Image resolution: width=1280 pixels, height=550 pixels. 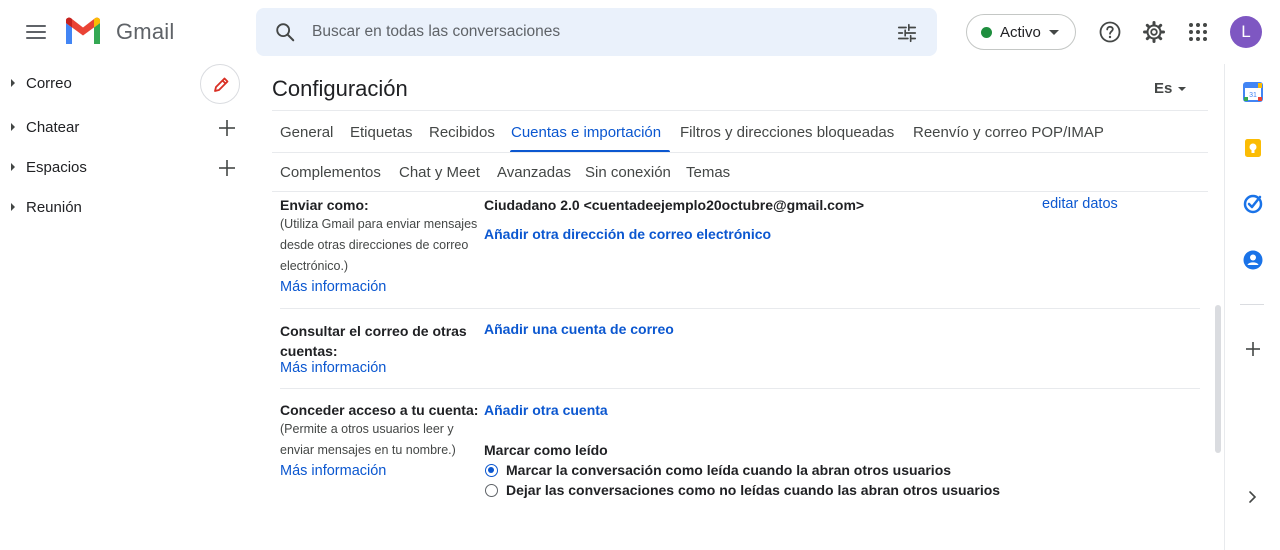 I want to click on status-label: Activo, so click(x=1020, y=32).